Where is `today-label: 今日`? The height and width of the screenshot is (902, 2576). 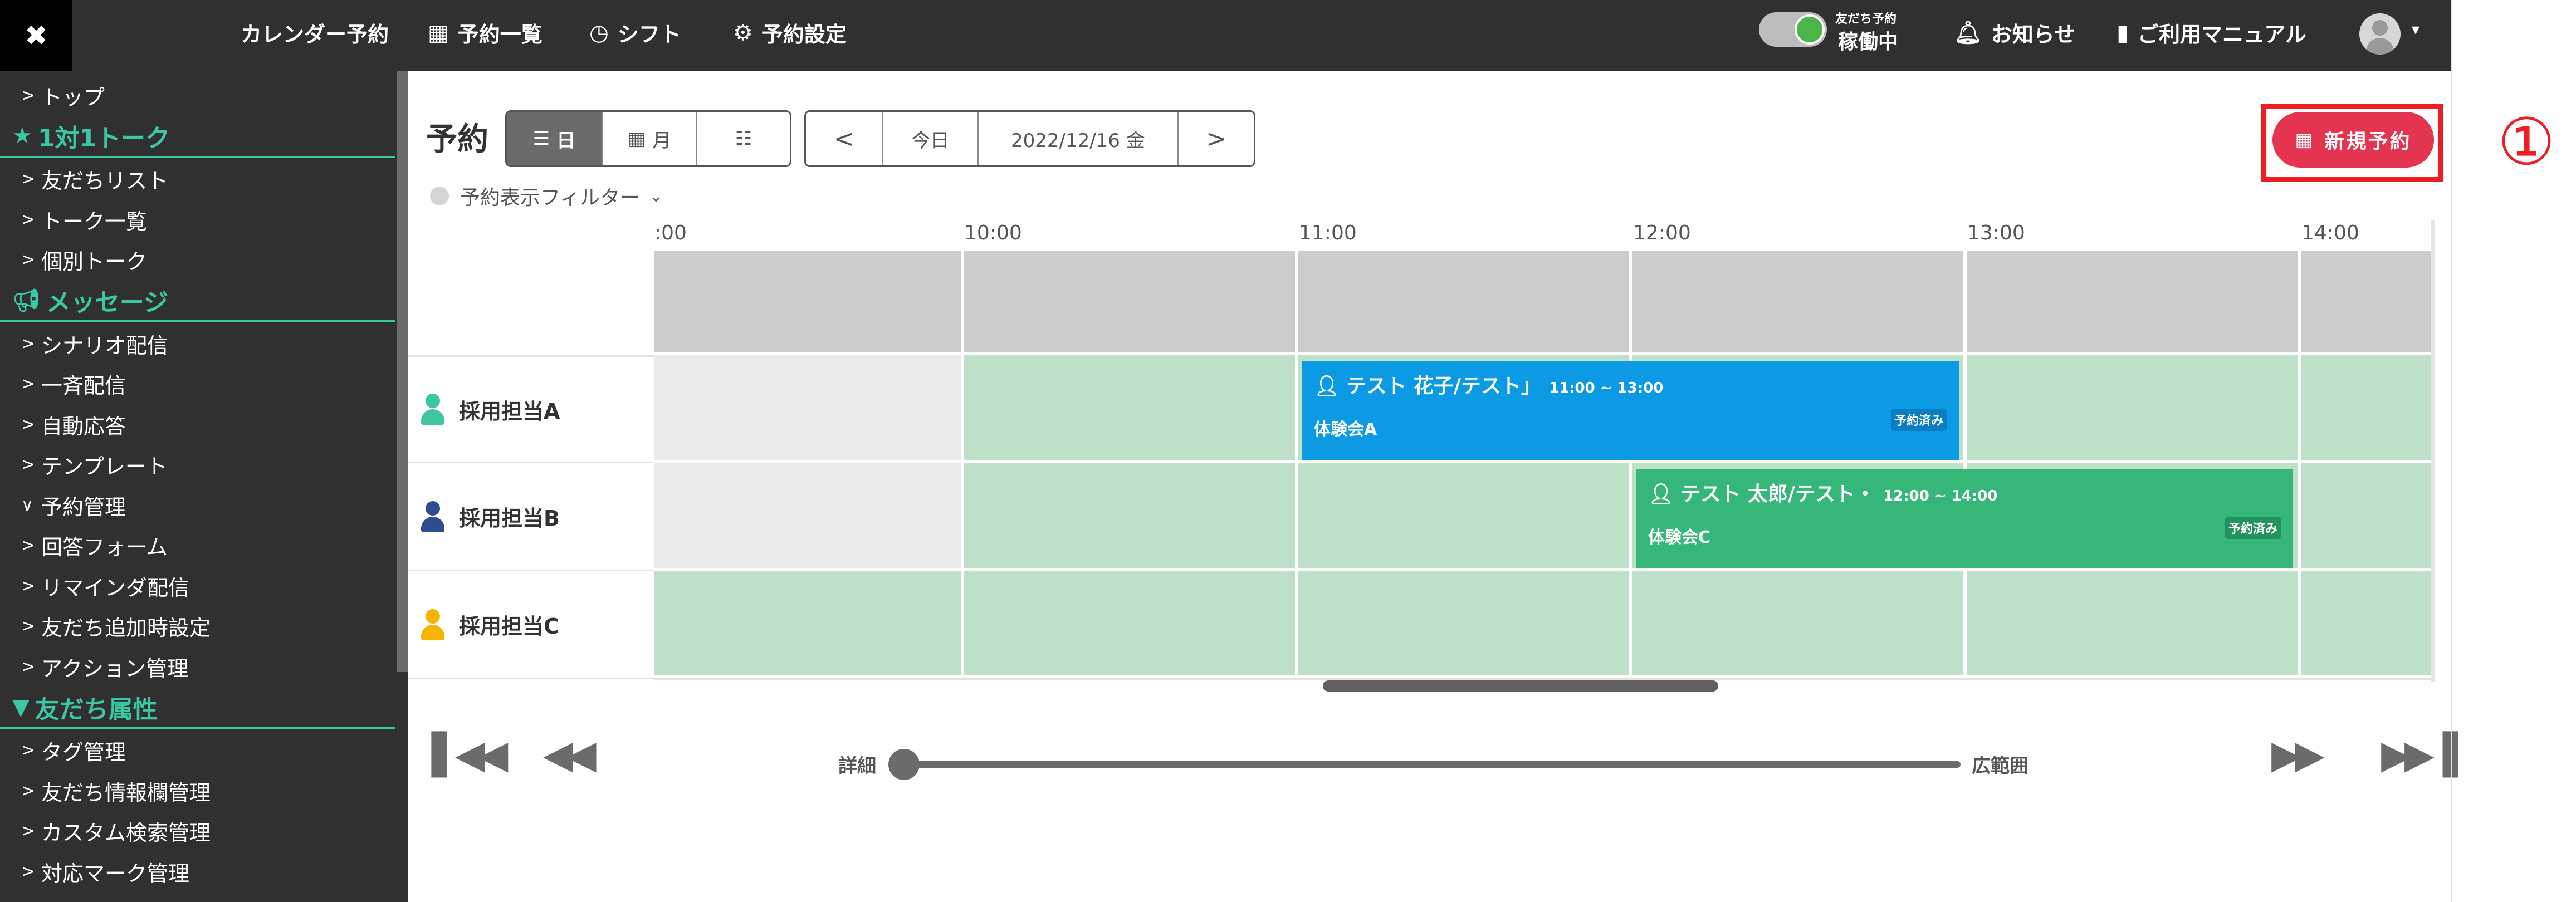 today-label: 今日 is located at coordinates (931, 140).